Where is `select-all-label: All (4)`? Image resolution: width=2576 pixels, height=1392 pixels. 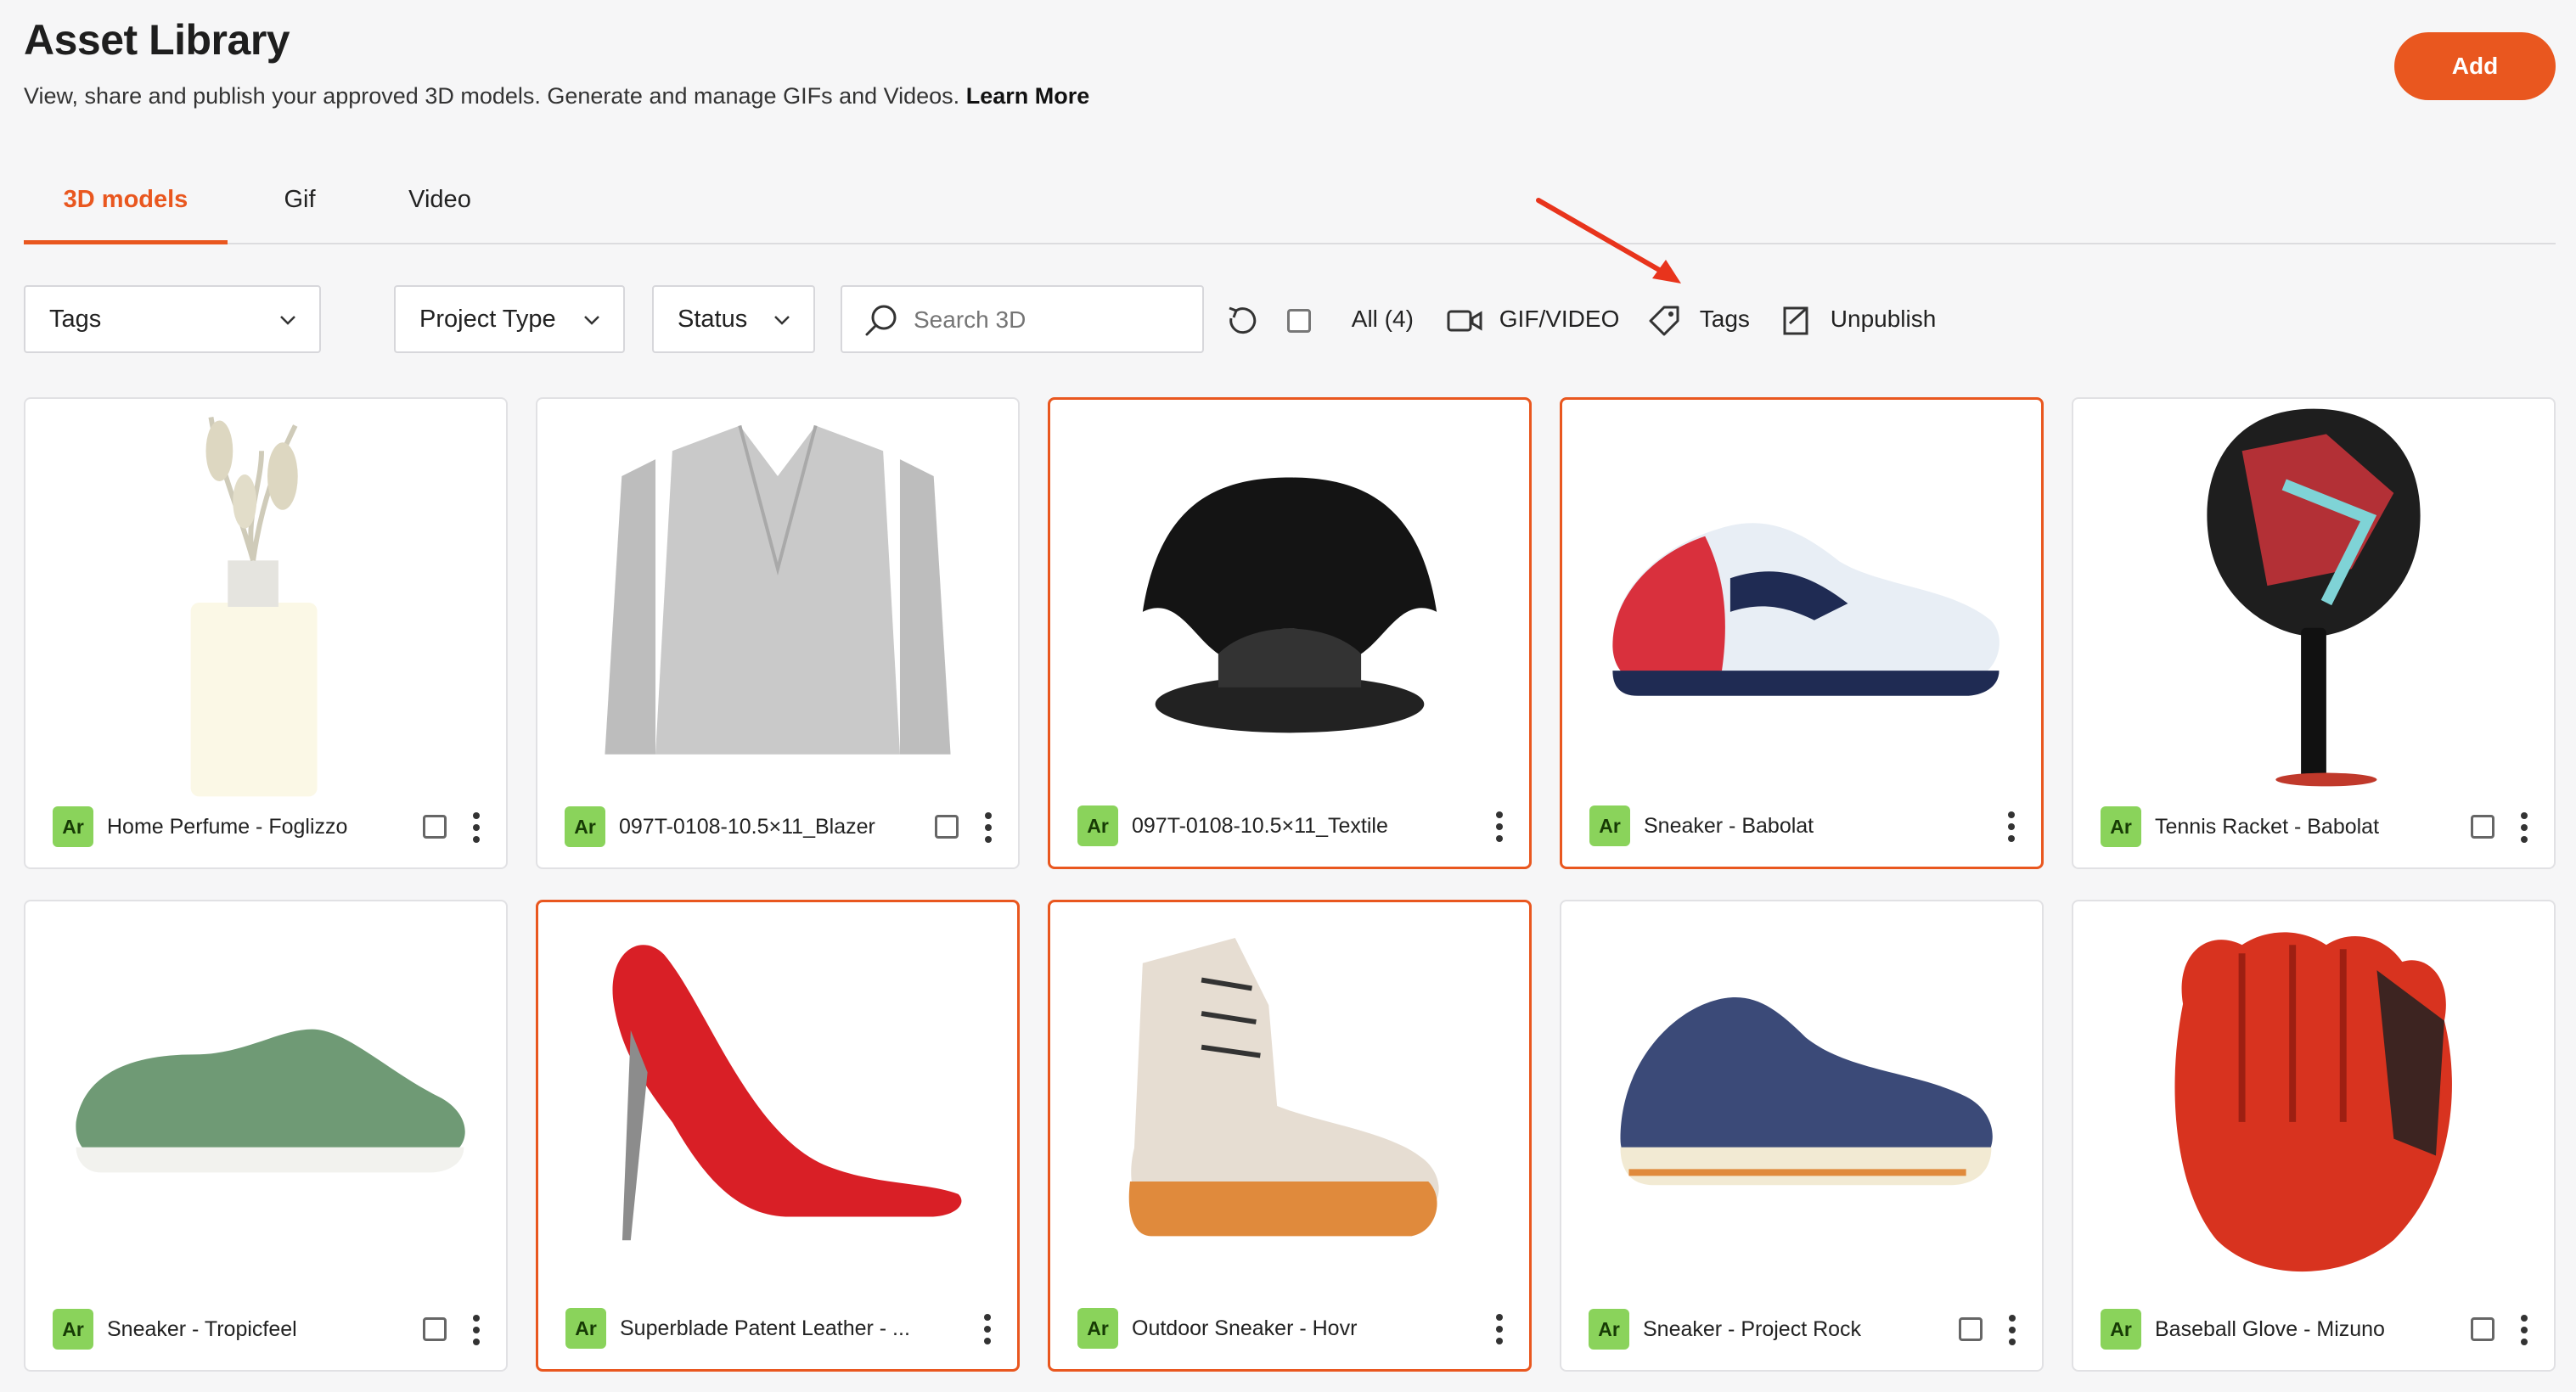
select-all-label: All (4) is located at coordinates (1382, 319).